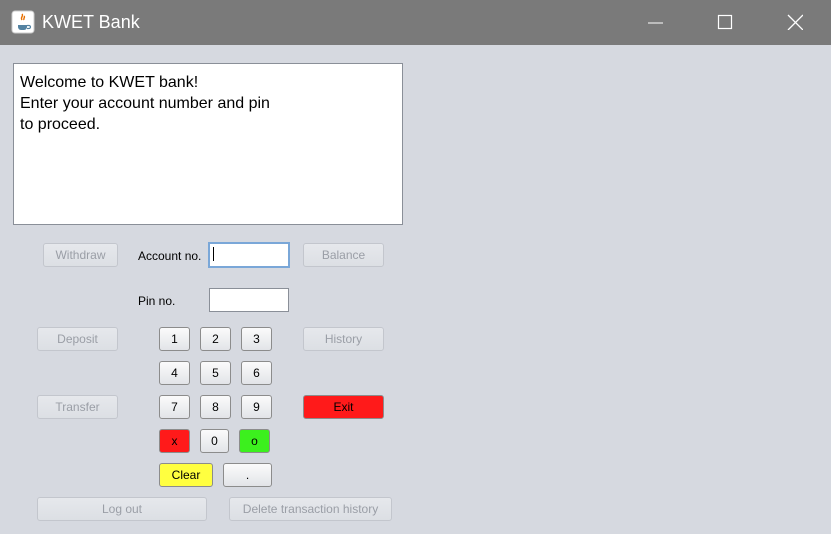 The width and height of the screenshot is (831, 534). What do you see at coordinates (310, 509) in the screenshot?
I see `delete-history-button: Delete transaction history` at bounding box center [310, 509].